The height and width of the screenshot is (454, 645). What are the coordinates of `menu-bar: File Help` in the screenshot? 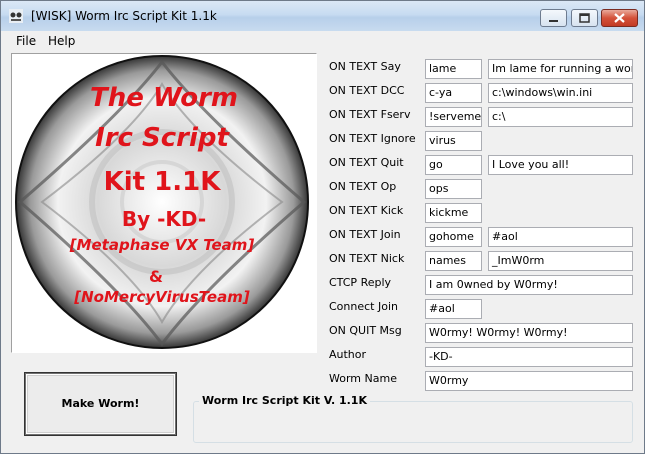 It's located at (322, 41).